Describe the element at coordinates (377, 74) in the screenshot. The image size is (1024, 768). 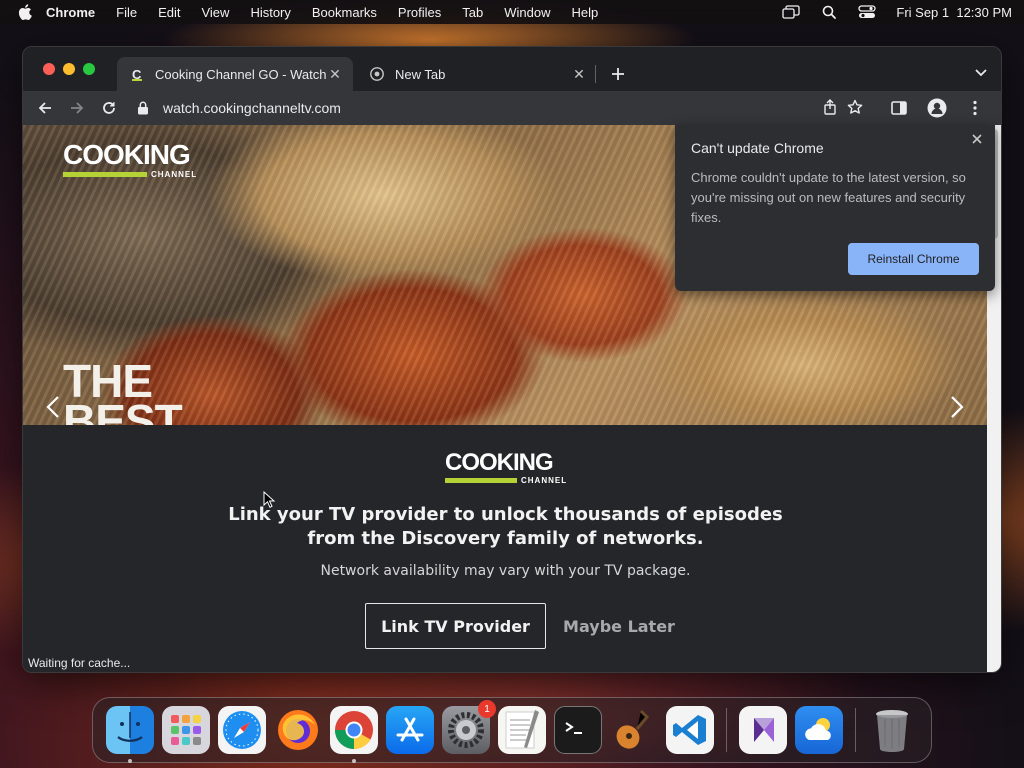
I see `chrome-favicon` at that location.